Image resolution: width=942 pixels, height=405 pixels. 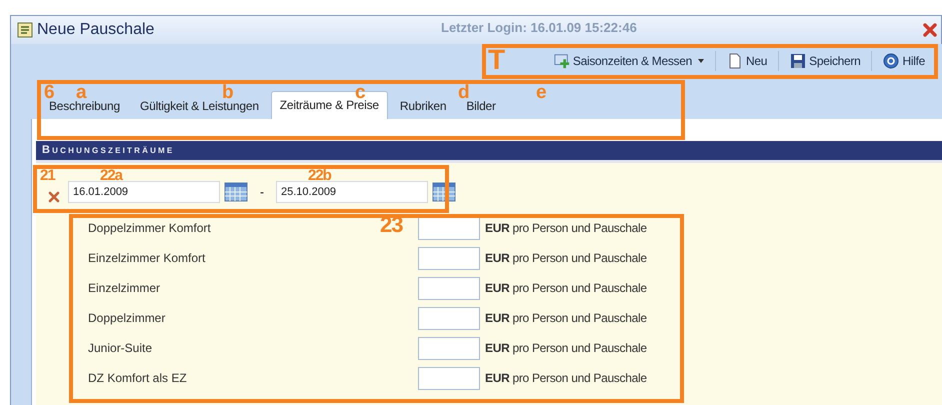 I want to click on room-label: Einzelzimmer, so click(x=124, y=288).